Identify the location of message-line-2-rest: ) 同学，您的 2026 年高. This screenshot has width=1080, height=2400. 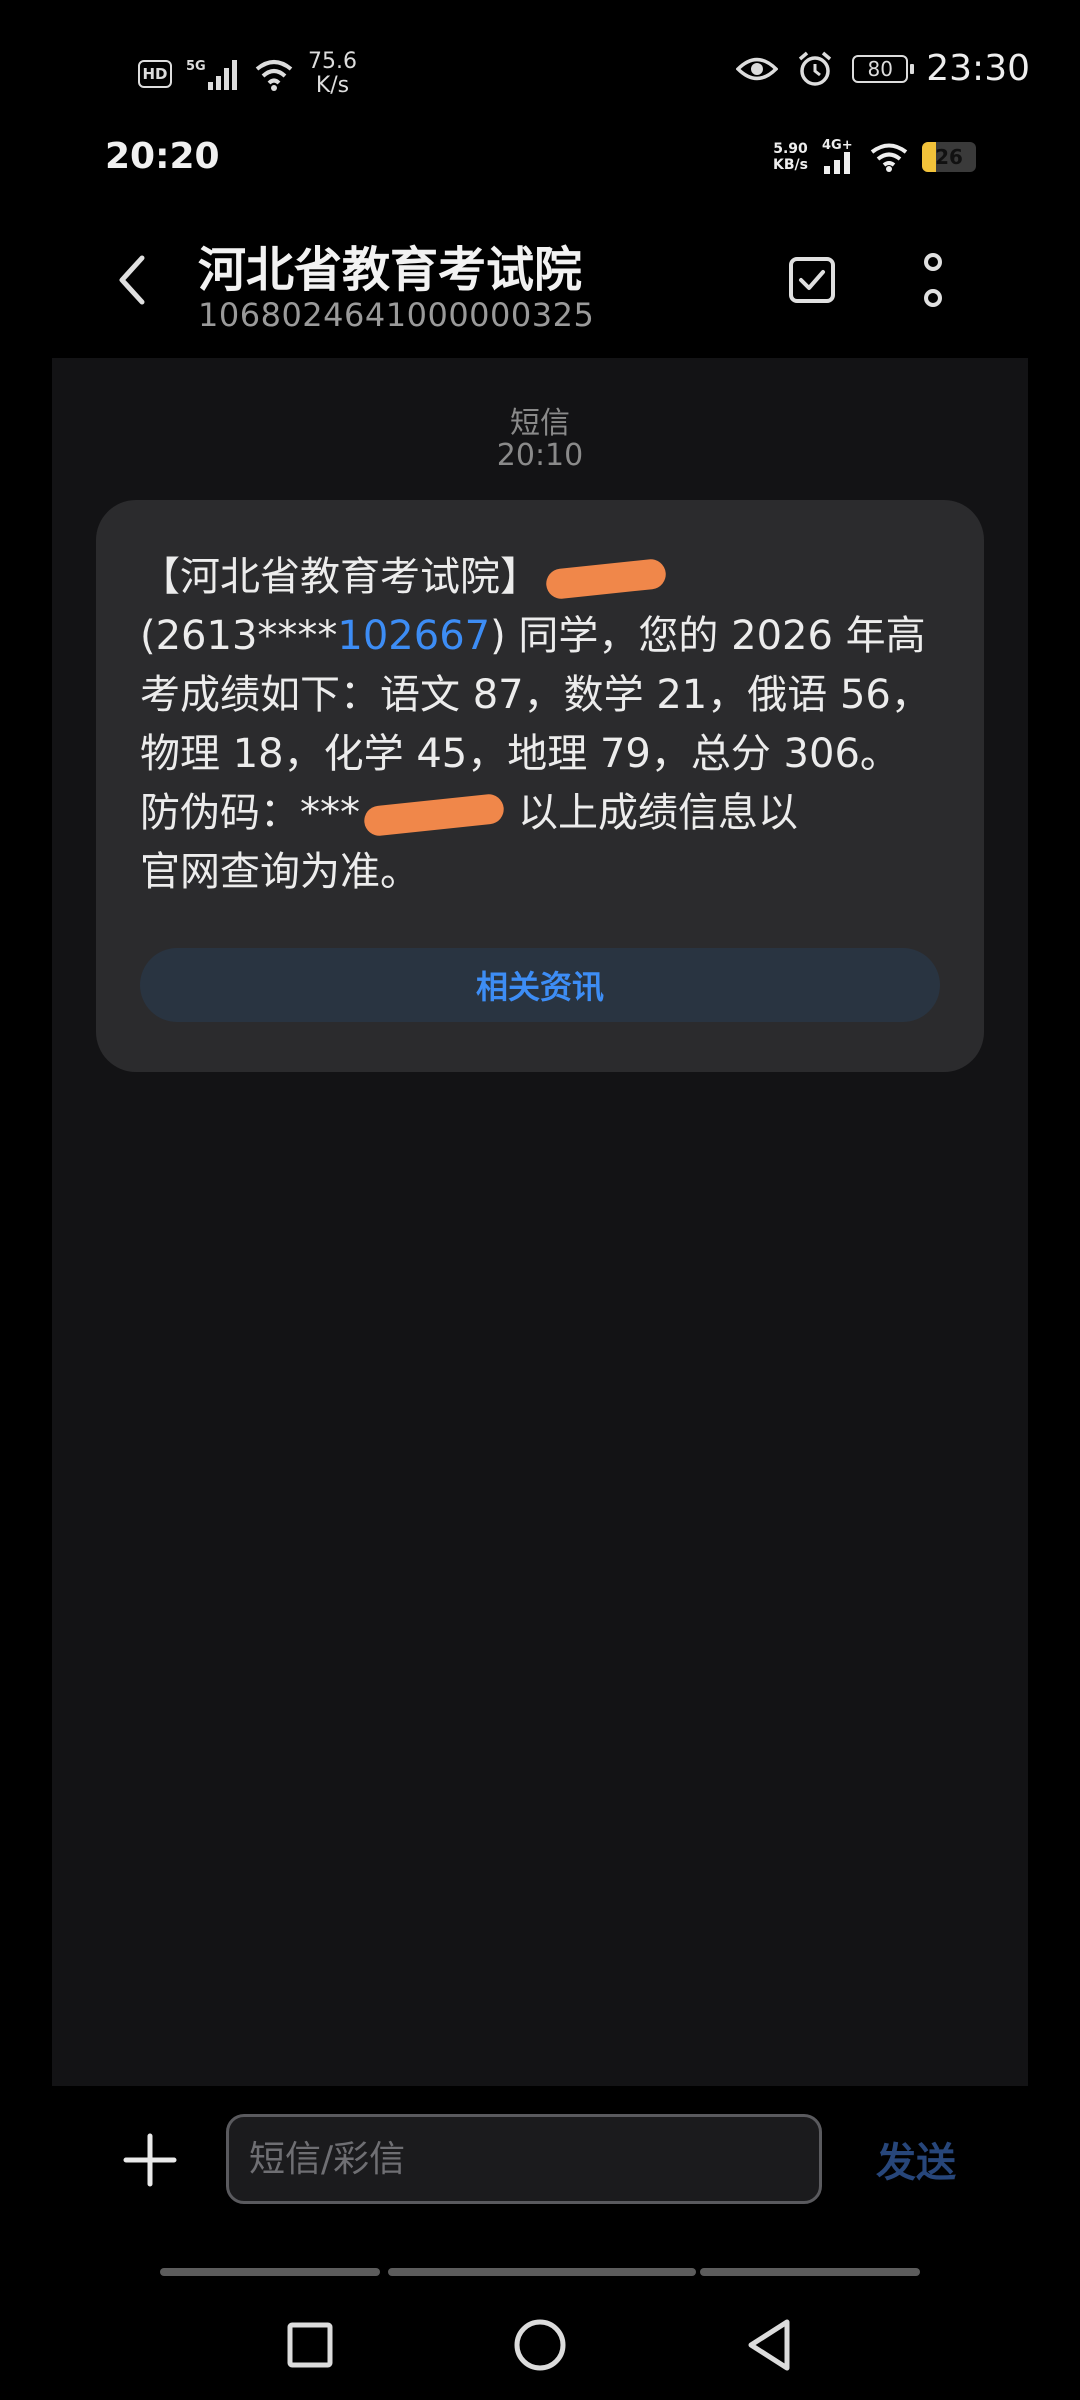
(708, 636).